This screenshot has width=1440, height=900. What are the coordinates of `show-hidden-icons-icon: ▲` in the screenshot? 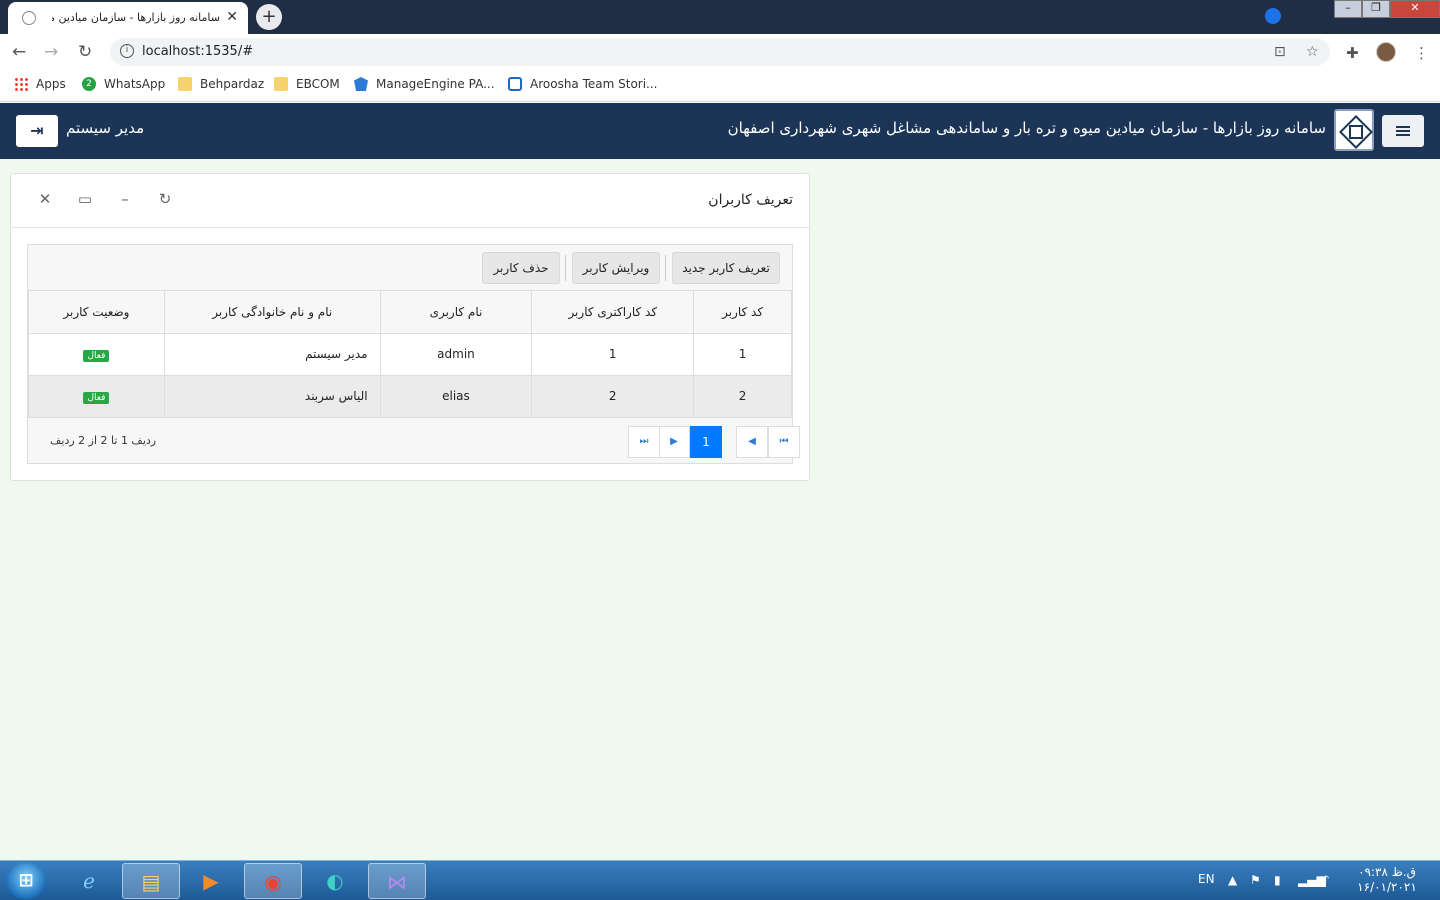 It's located at (1232, 880).